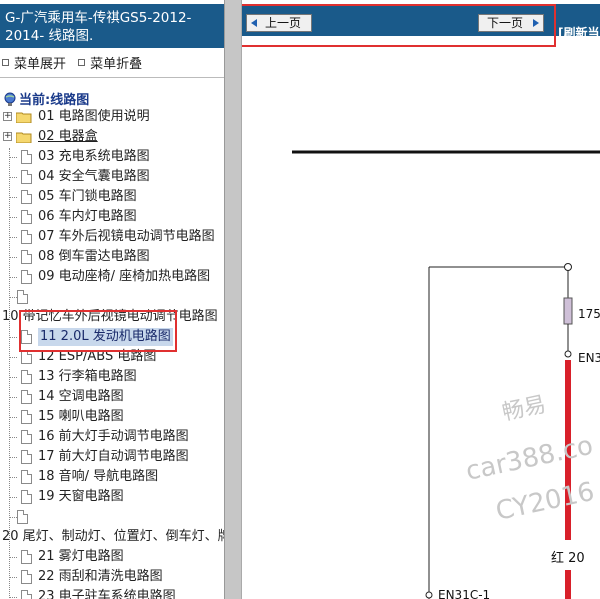  I want to click on tree-item-label: 03 充电系统电路图, so click(94, 156).